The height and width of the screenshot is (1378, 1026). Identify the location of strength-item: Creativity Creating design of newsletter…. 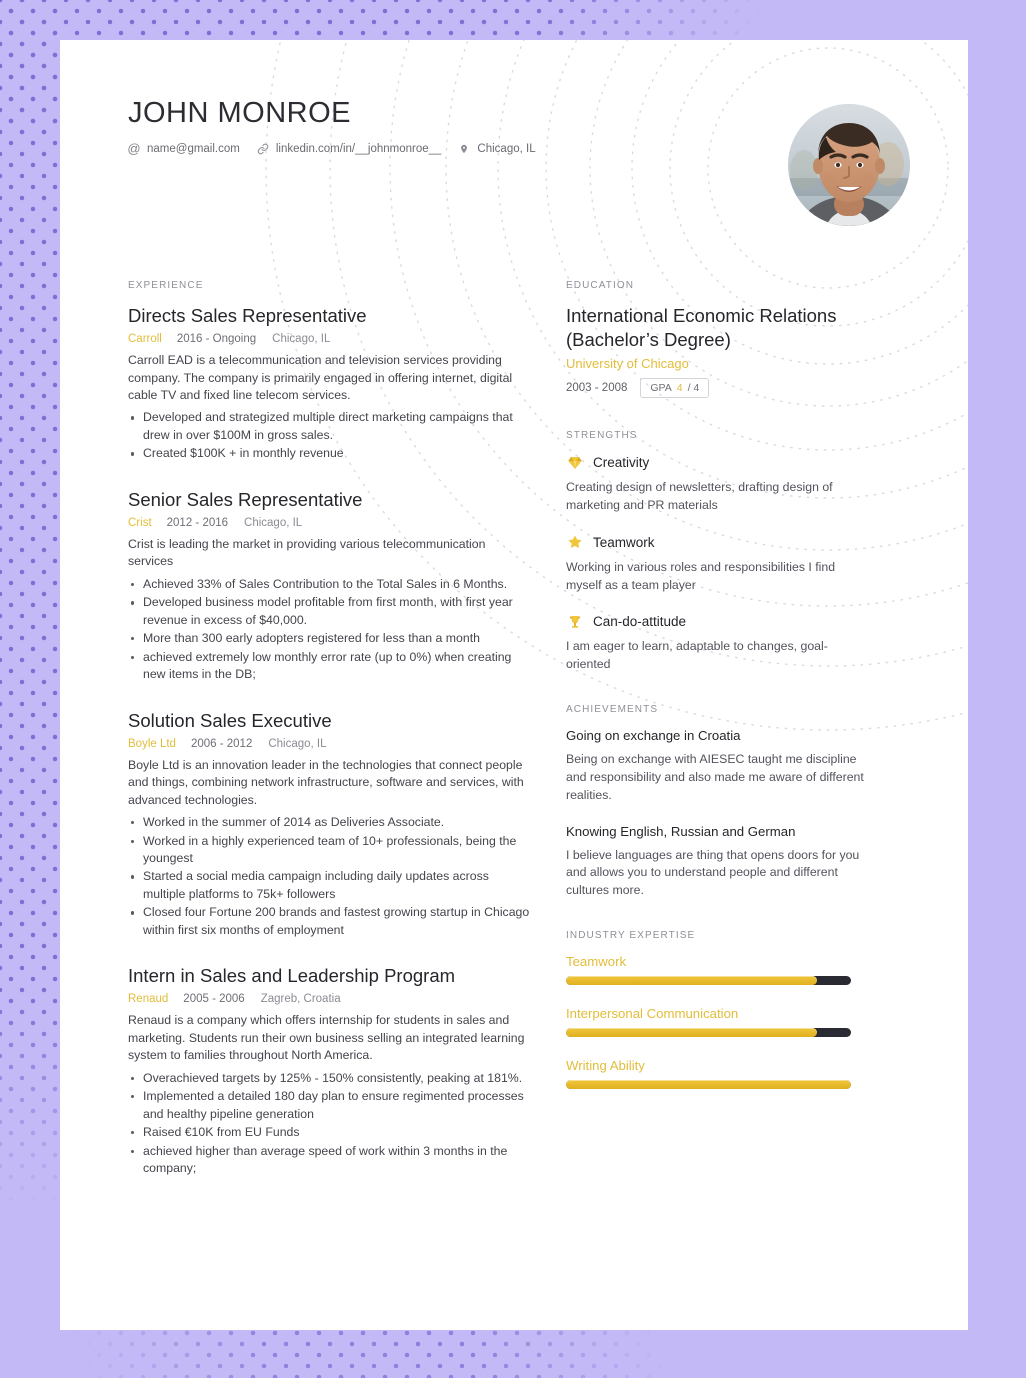
(717, 484).